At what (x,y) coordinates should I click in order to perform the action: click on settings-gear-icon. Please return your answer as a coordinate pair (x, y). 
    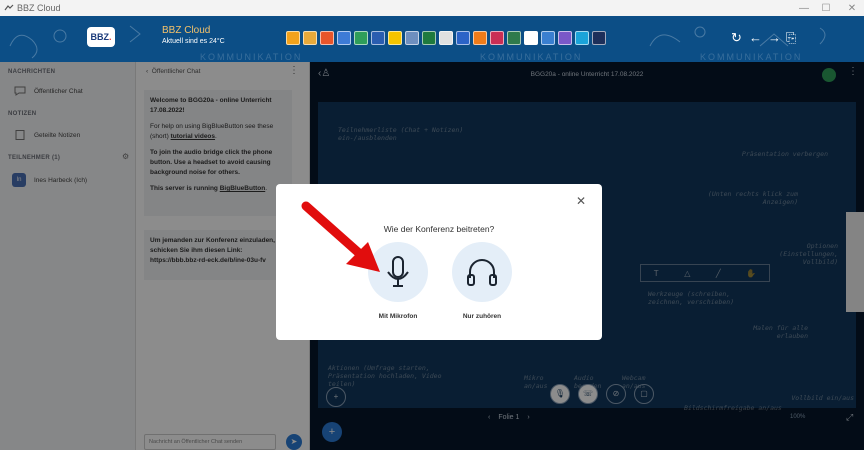
    Looking at the image, I should click on (599, 38).